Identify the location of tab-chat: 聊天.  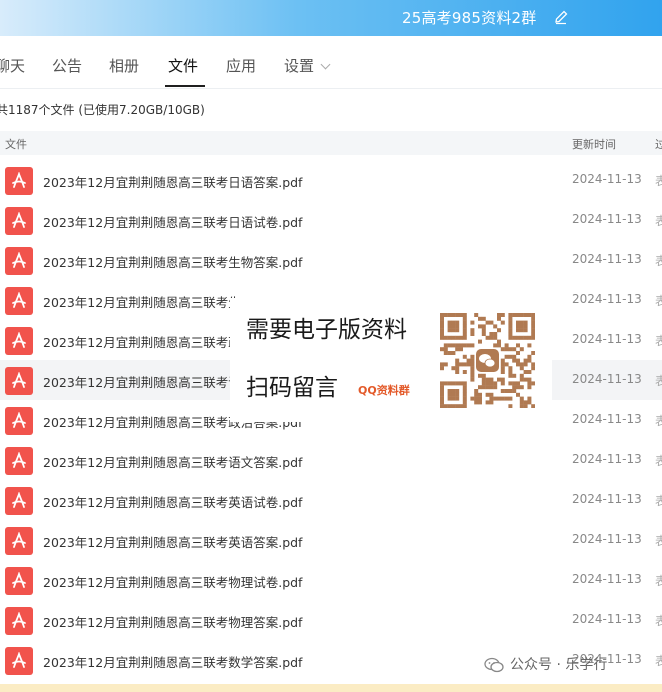
(12, 65).